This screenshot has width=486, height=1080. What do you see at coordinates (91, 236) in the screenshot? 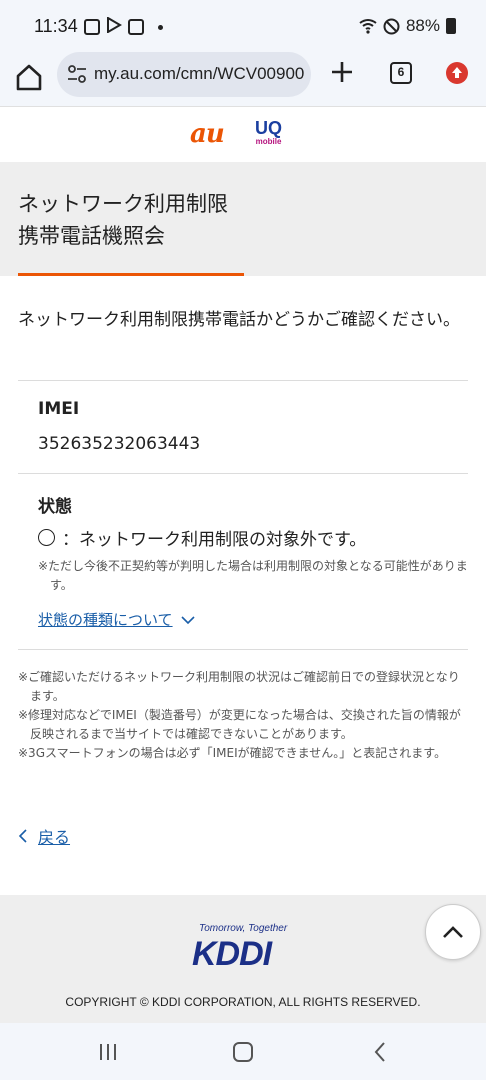
I see `page-title-line-2: 携帯電話機照会` at bounding box center [91, 236].